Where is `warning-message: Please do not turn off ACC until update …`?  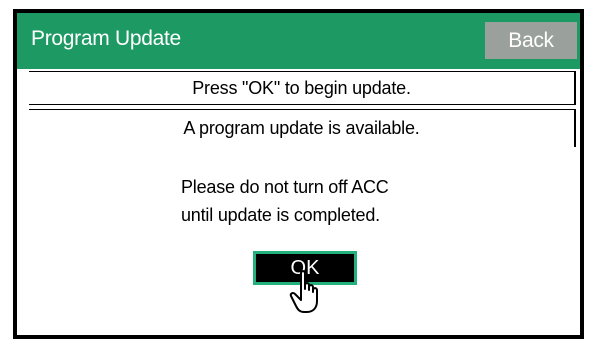
warning-message: Please do not turn off ACC until update … is located at coordinates (285, 201).